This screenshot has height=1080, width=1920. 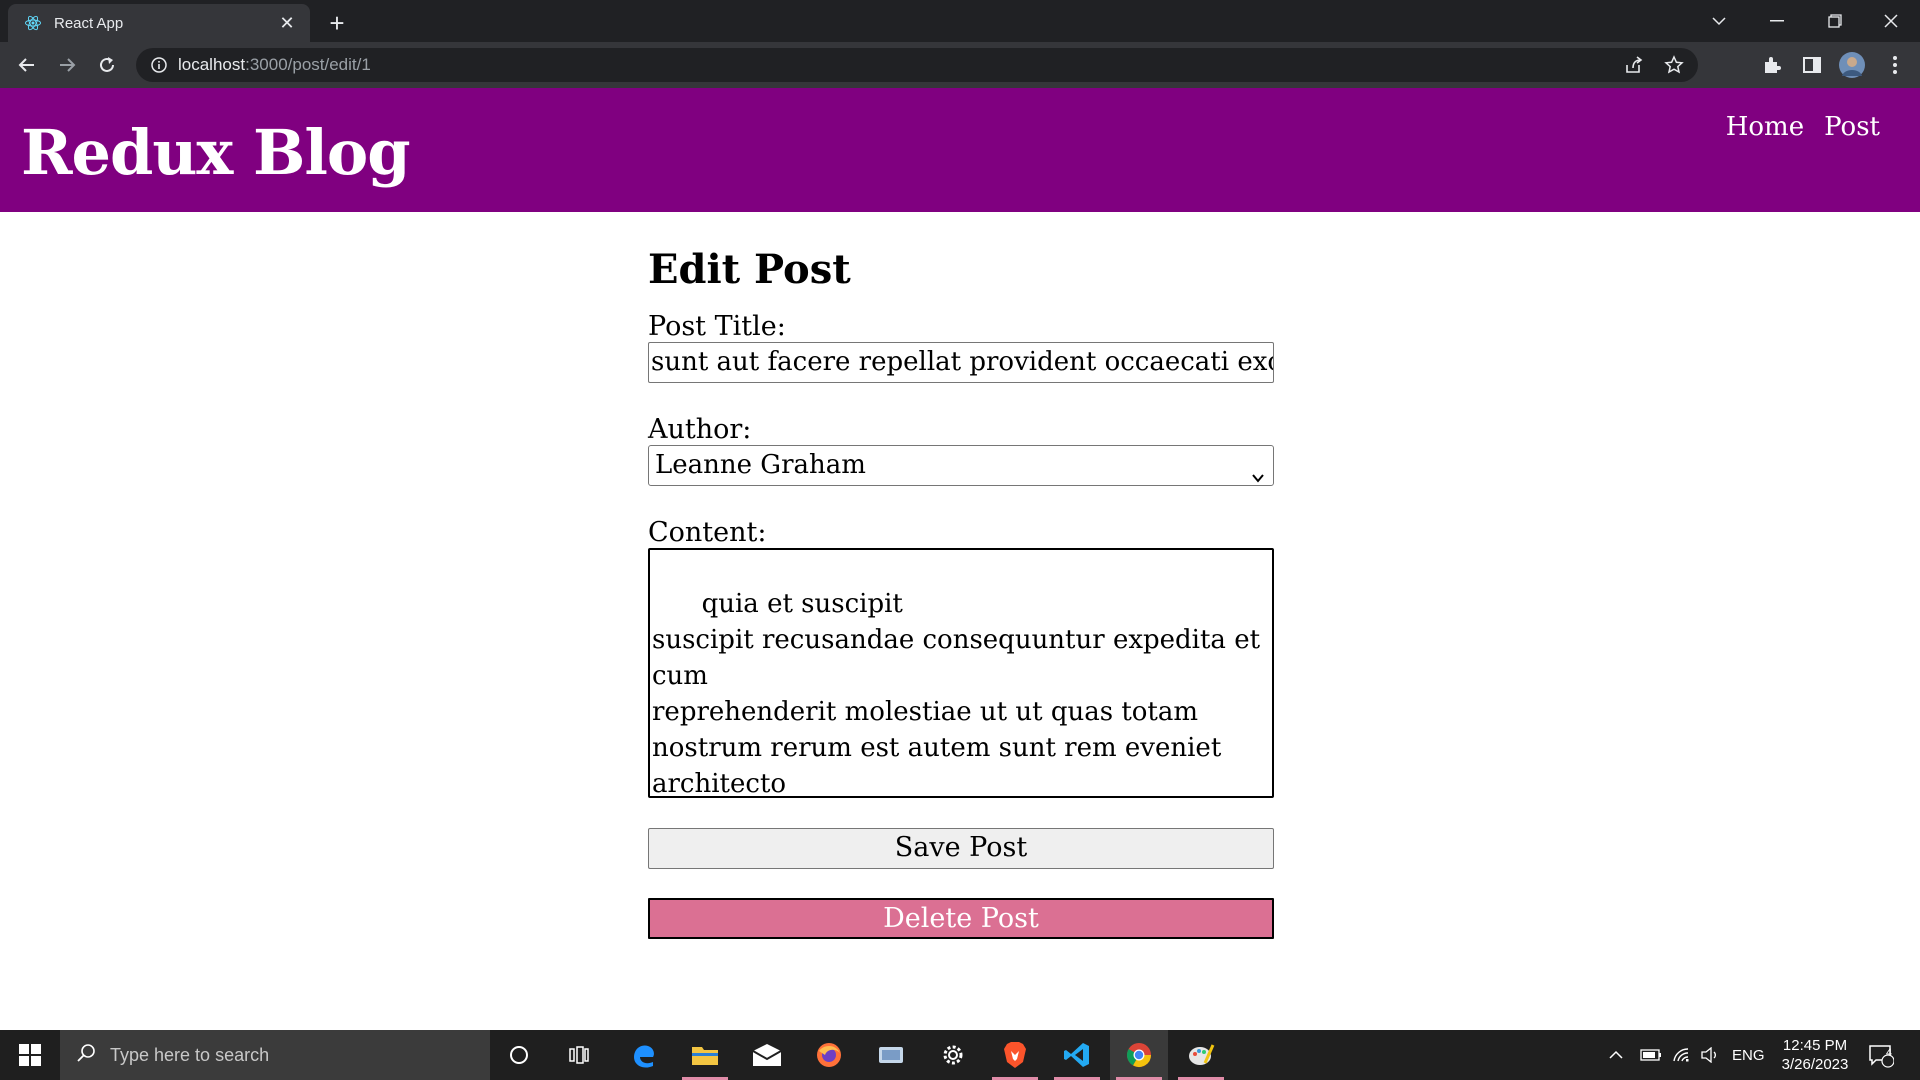 I want to click on language-indicator: ENG, so click(x=1748, y=1055).